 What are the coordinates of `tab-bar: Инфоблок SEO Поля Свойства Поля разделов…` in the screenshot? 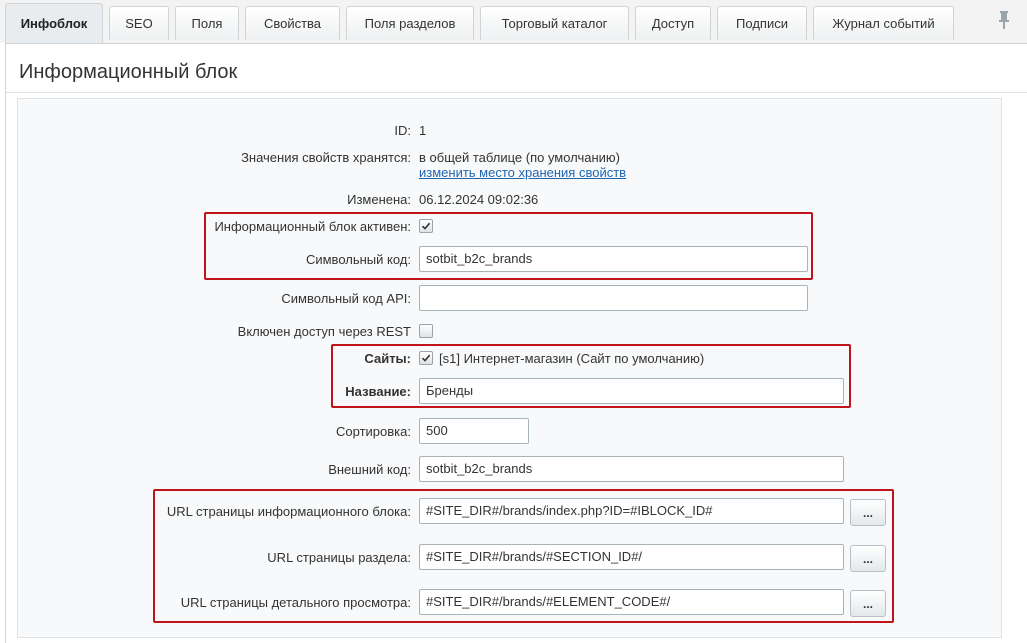 It's located at (513, 21).